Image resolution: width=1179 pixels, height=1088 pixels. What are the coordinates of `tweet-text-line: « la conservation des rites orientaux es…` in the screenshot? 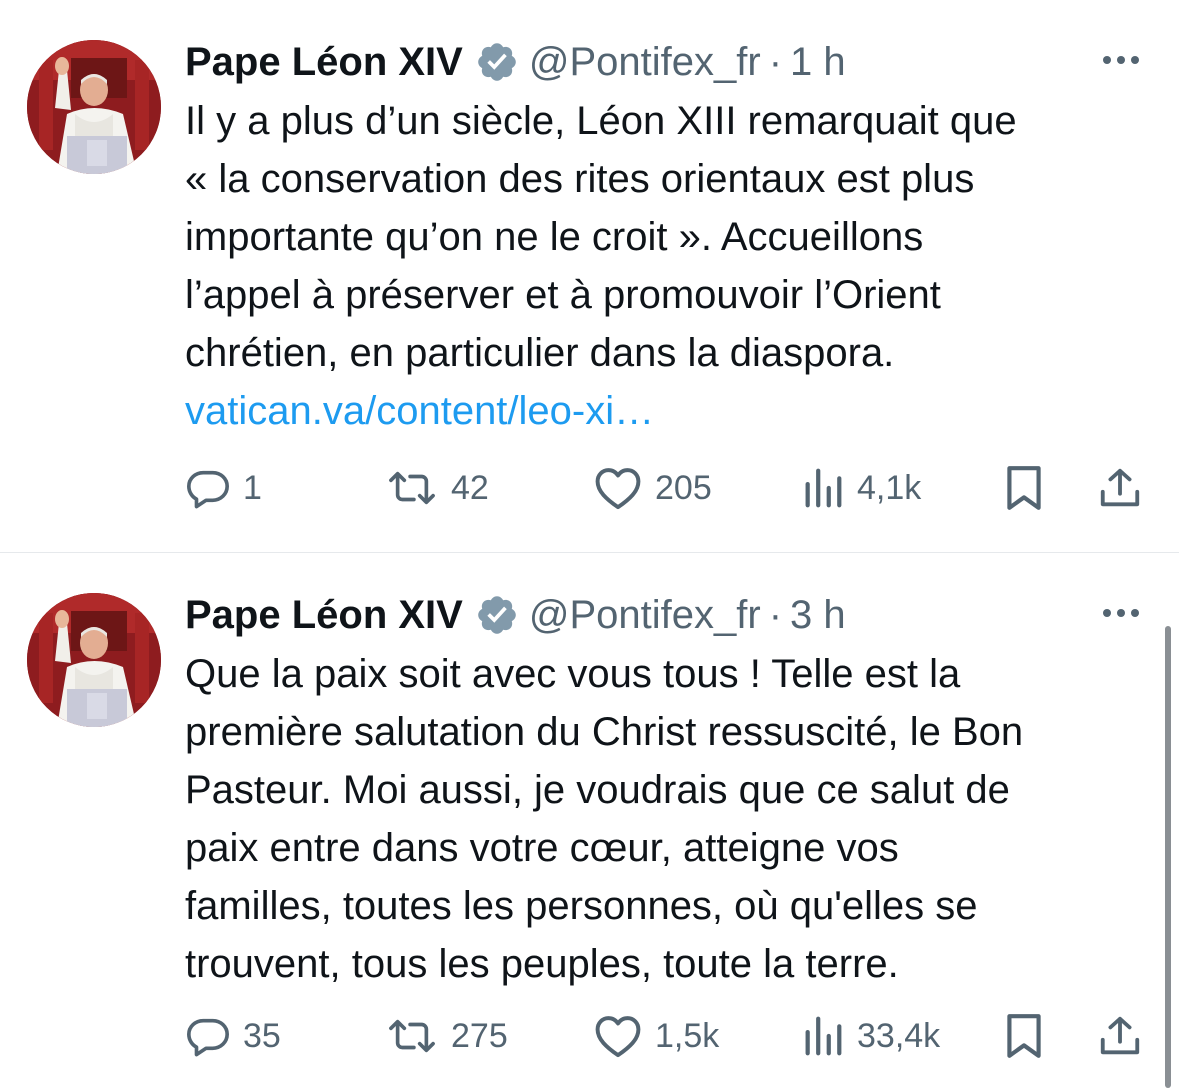 It's located at (580, 179).